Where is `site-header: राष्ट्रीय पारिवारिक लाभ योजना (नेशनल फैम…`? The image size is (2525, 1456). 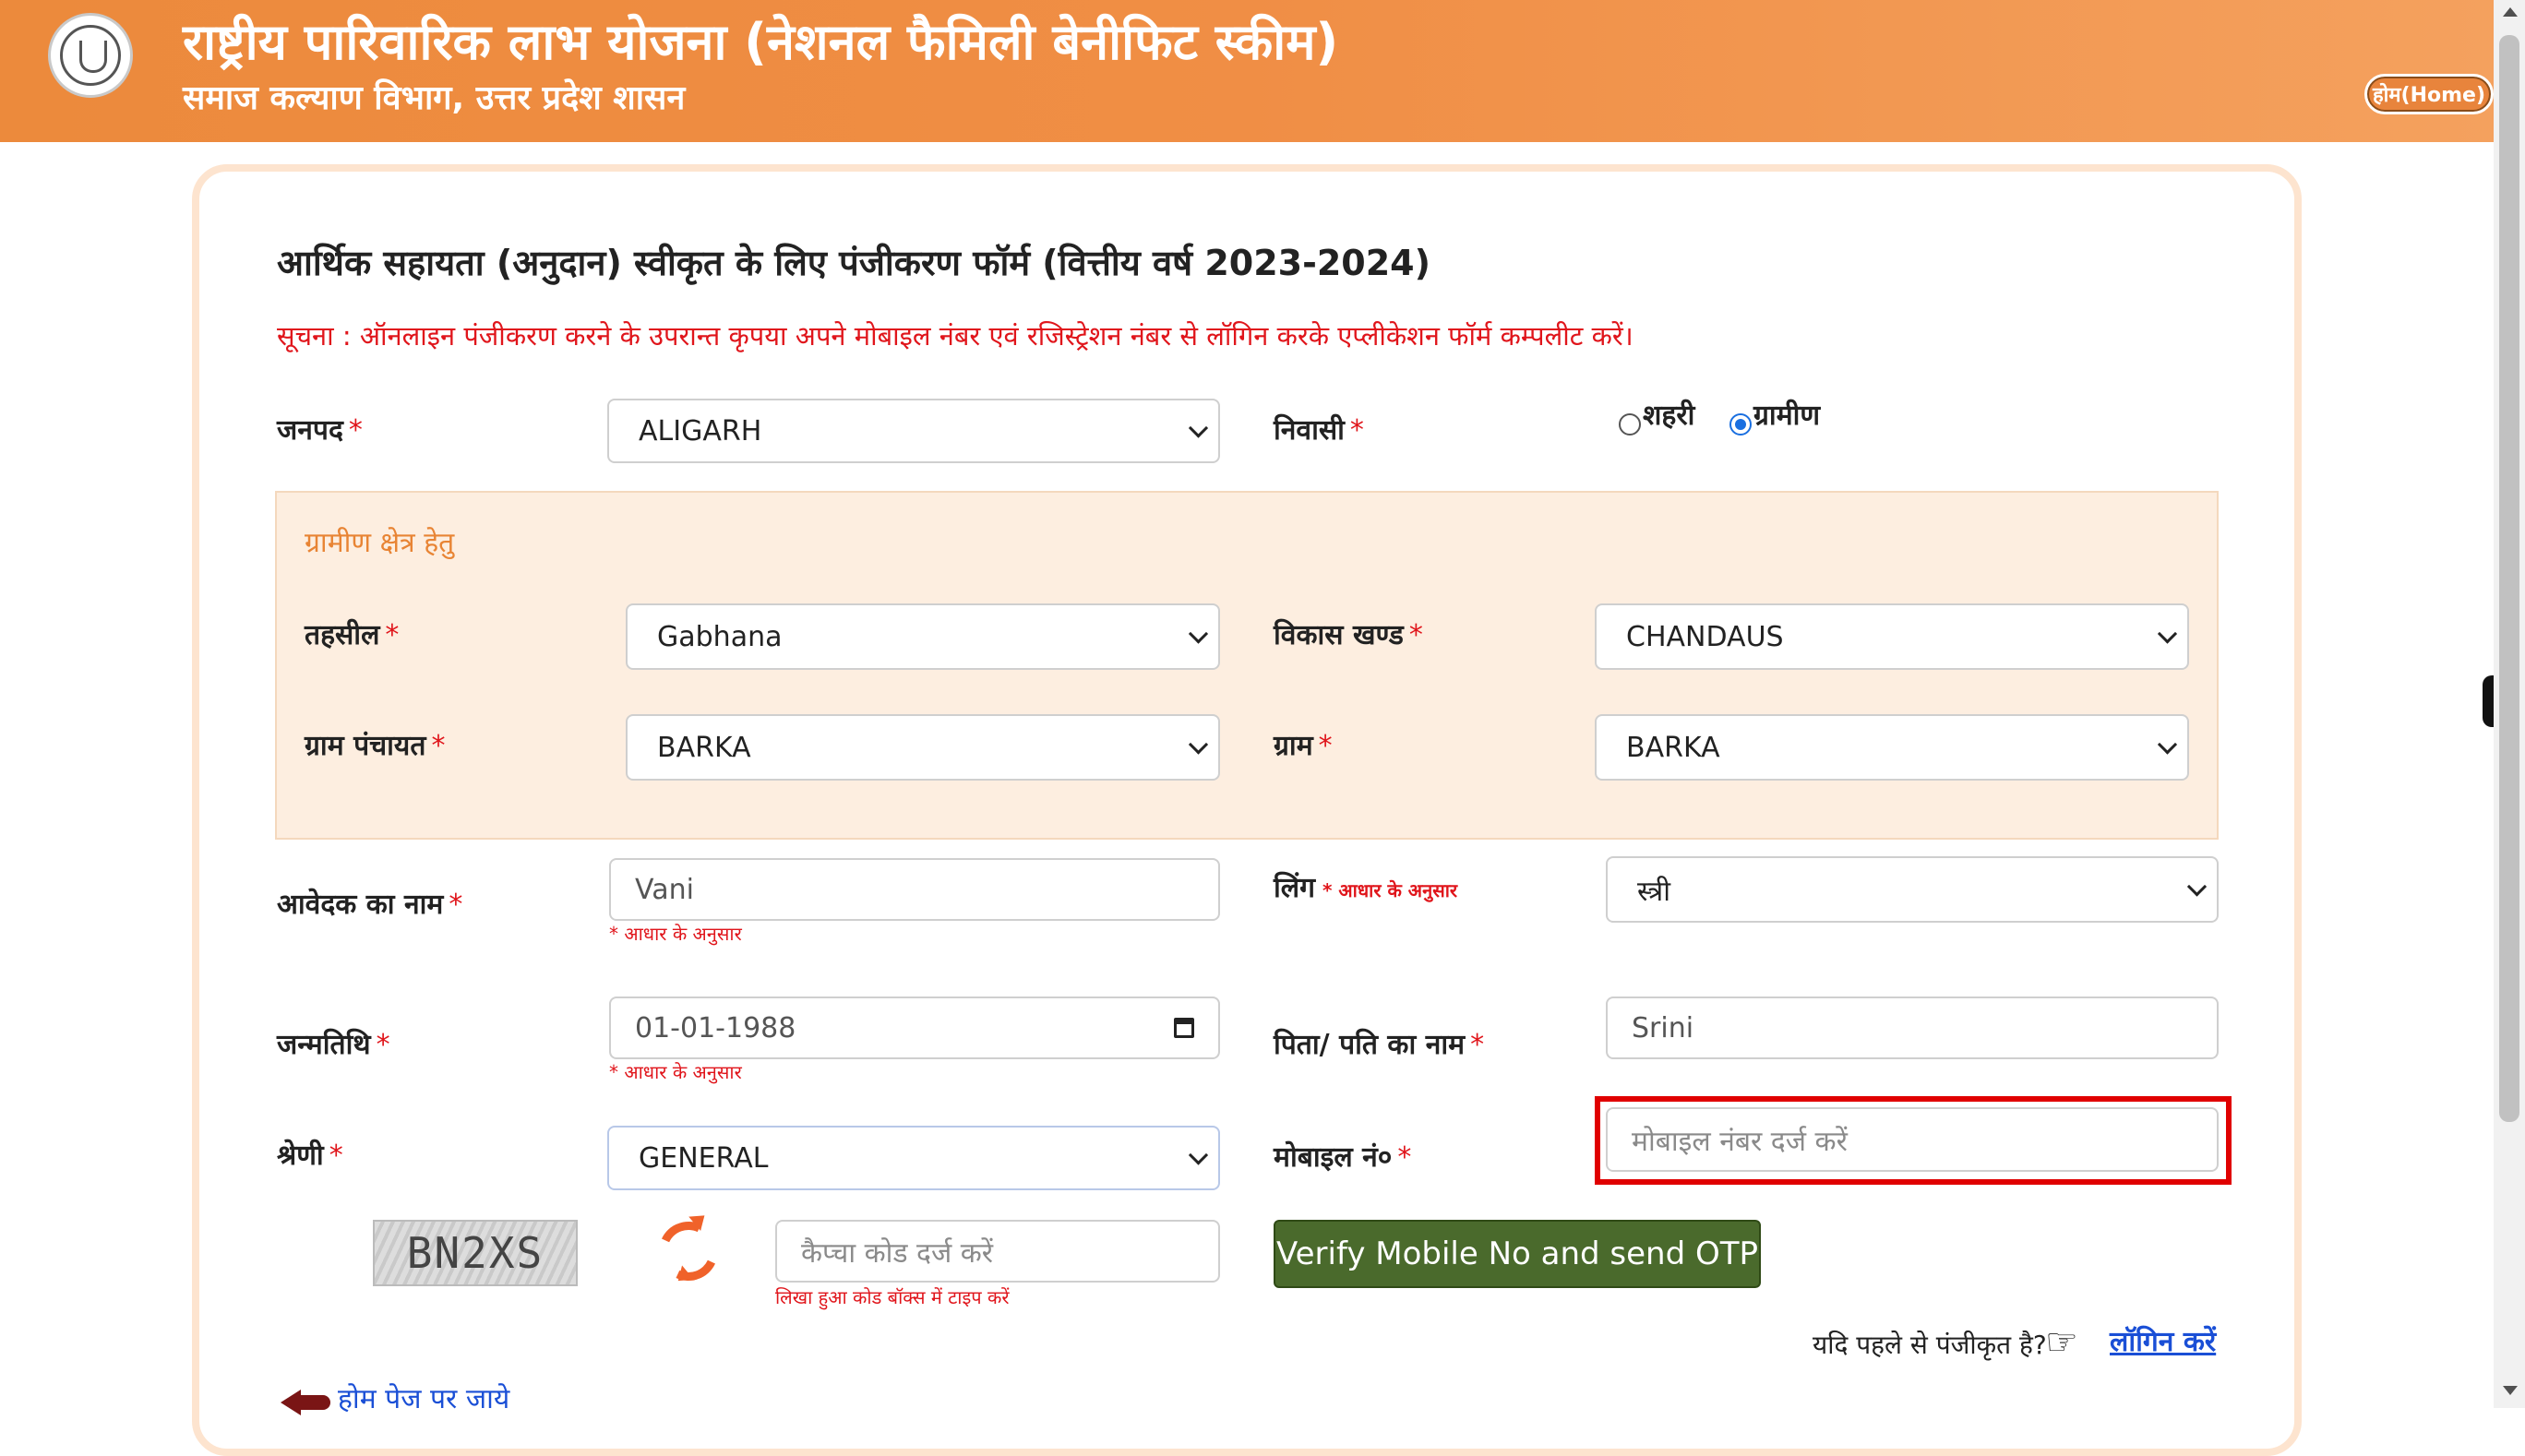
site-header: राष्ट्रीय पारिवारिक लाभ योजना (नेशनल फैम… is located at coordinates (1248, 71).